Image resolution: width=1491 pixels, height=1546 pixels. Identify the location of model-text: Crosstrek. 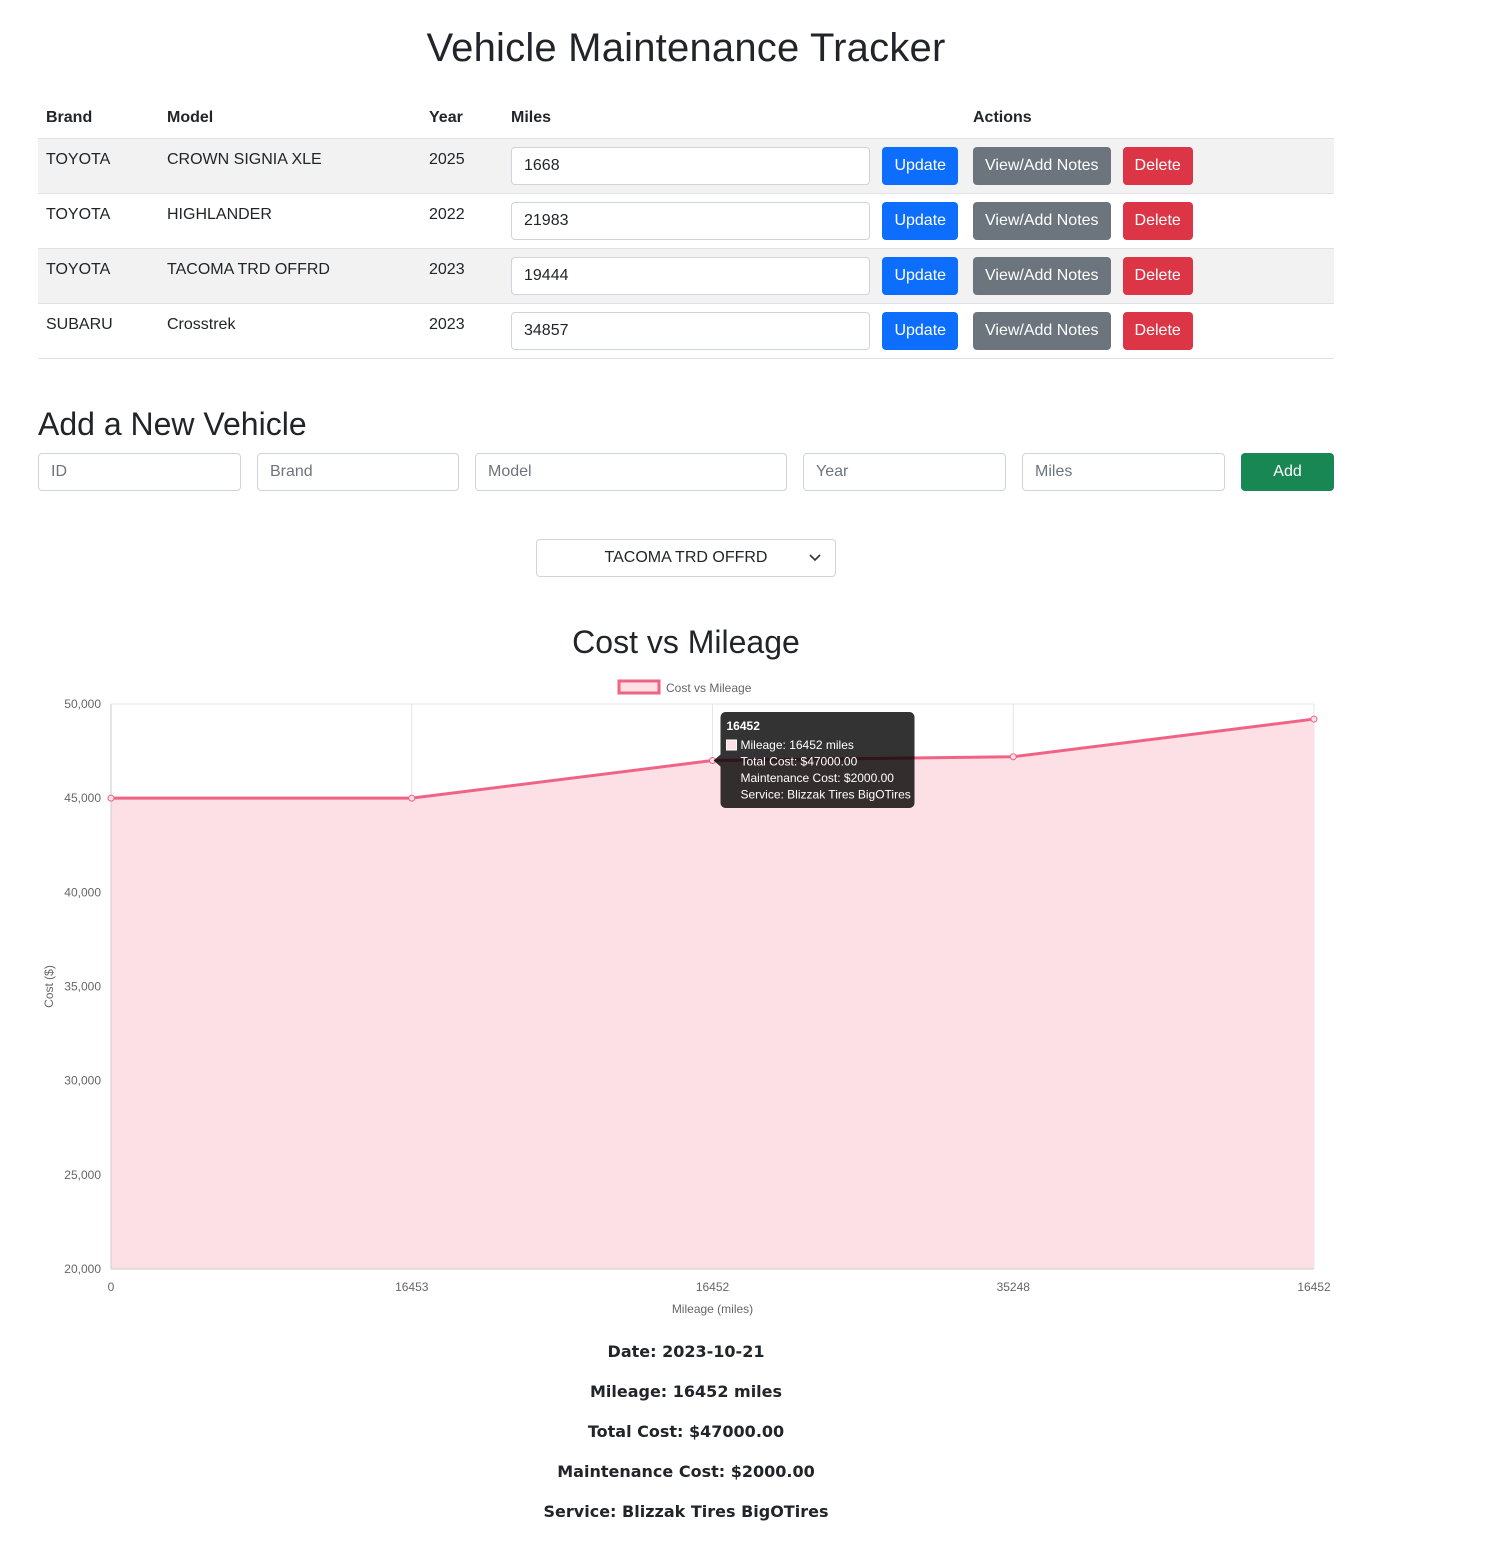
(201, 324).